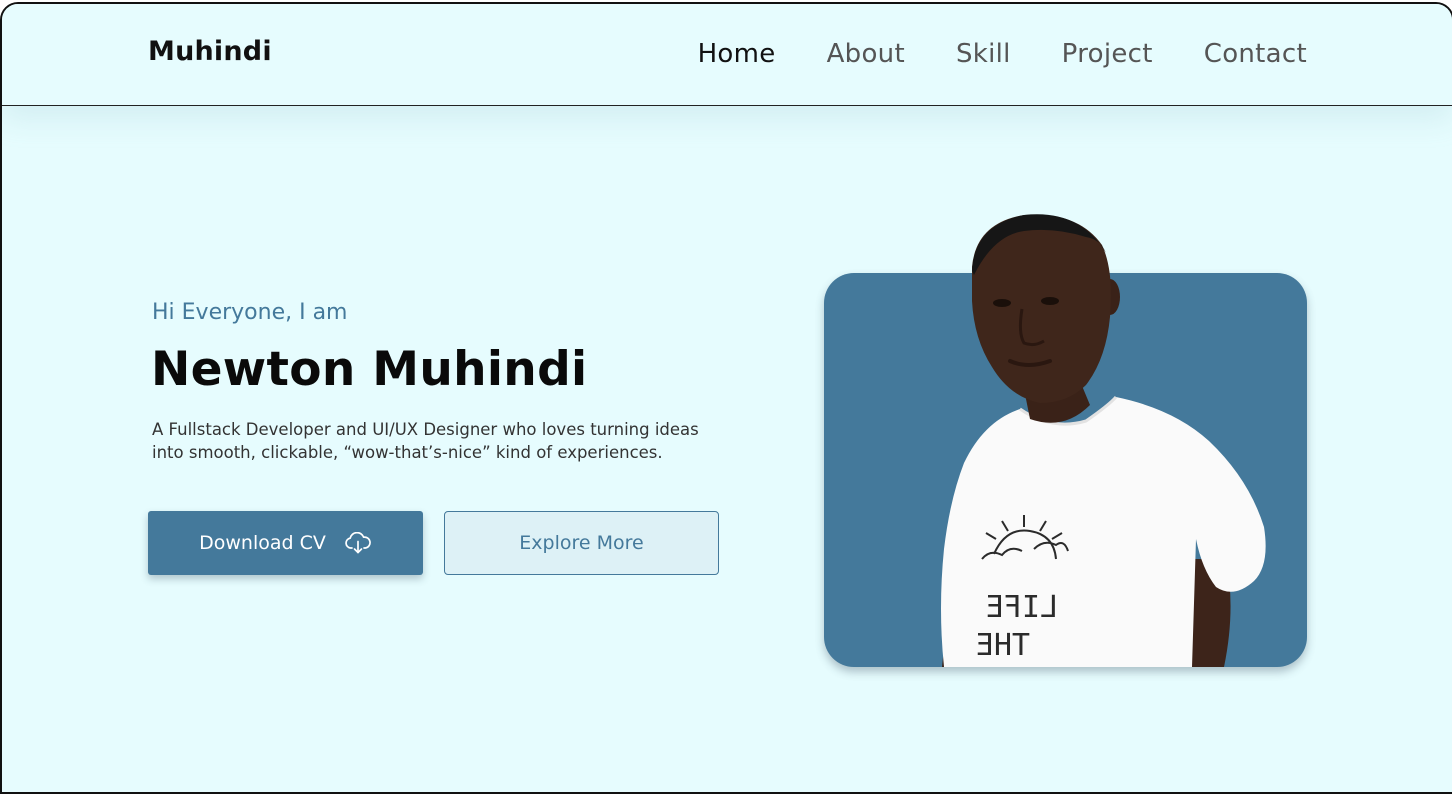 The image size is (1452, 794). I want to click on site-logo: Muhindi, so click(210, 51).